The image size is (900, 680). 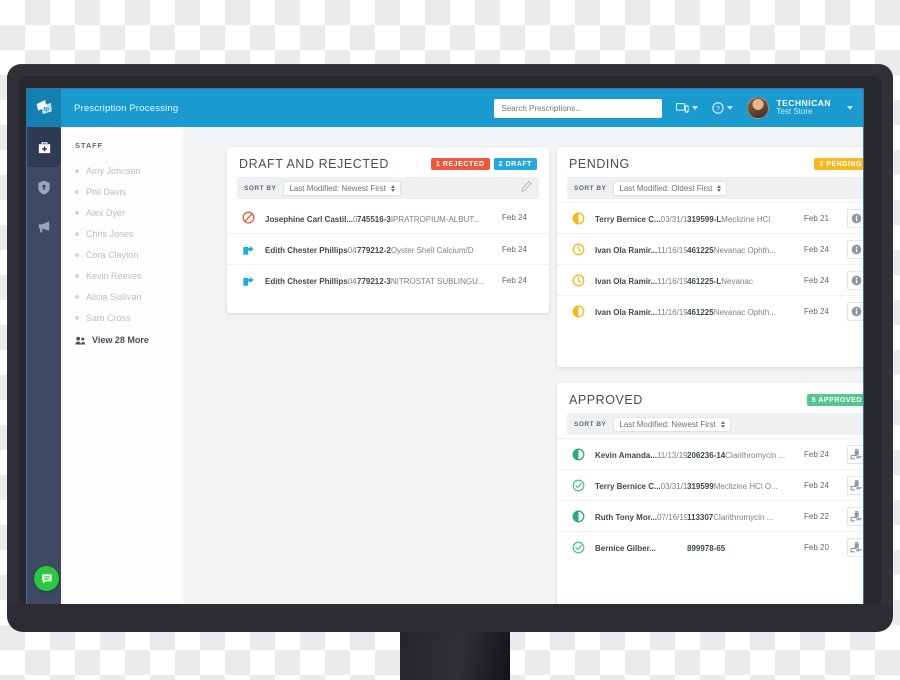 I want to click on search-input, so click(x=578, y=108).